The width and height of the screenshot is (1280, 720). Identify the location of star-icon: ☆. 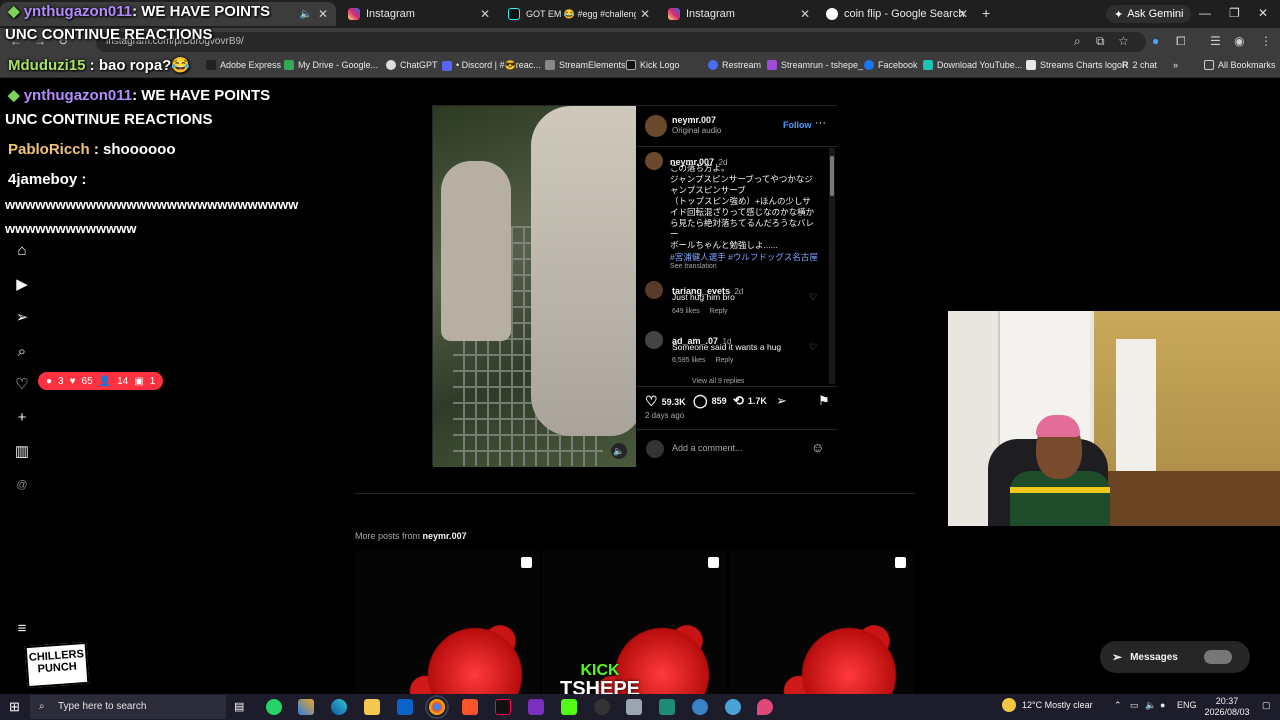
(1123, 41).